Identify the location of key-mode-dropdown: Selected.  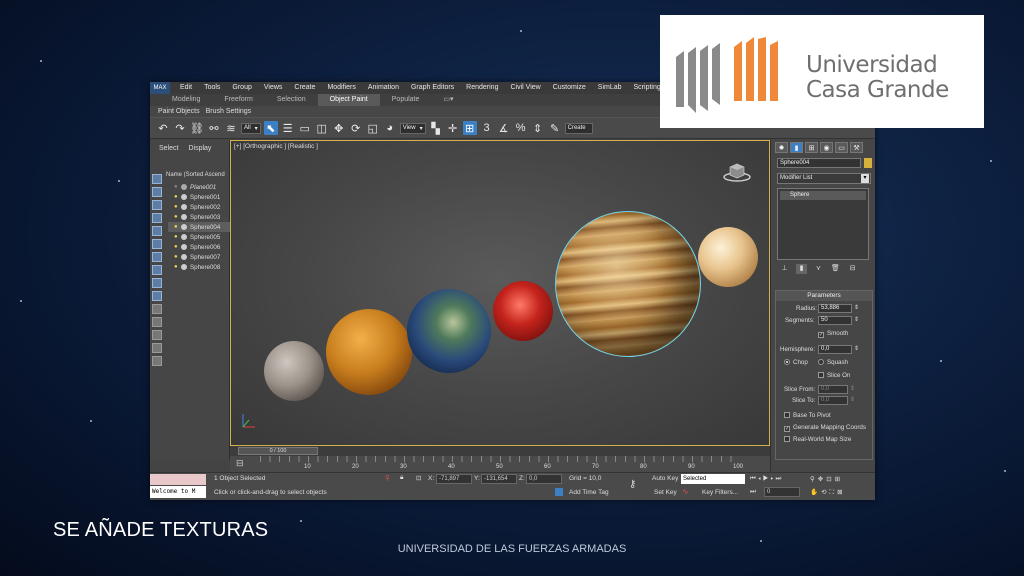
(713, 479).